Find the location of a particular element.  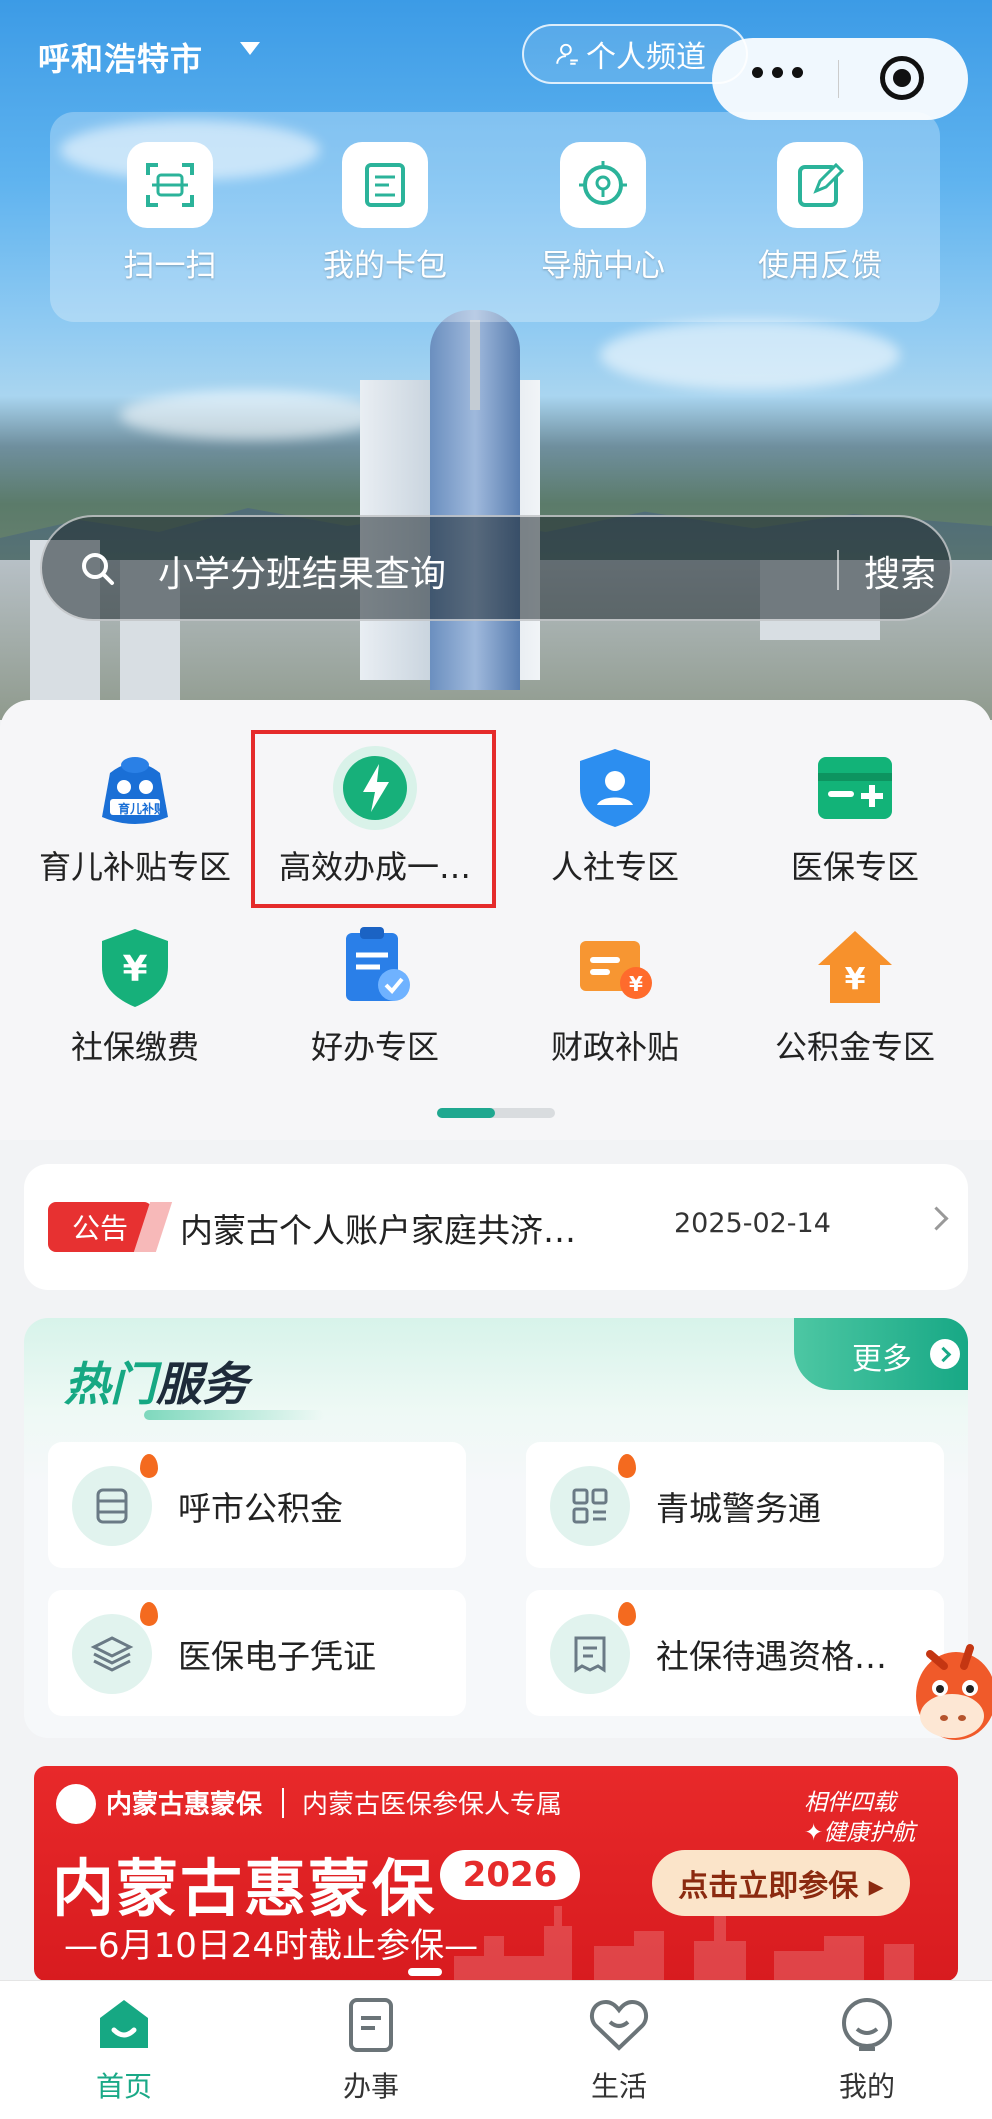

tab-home: 首页 is located at coordinates (124, 2050).